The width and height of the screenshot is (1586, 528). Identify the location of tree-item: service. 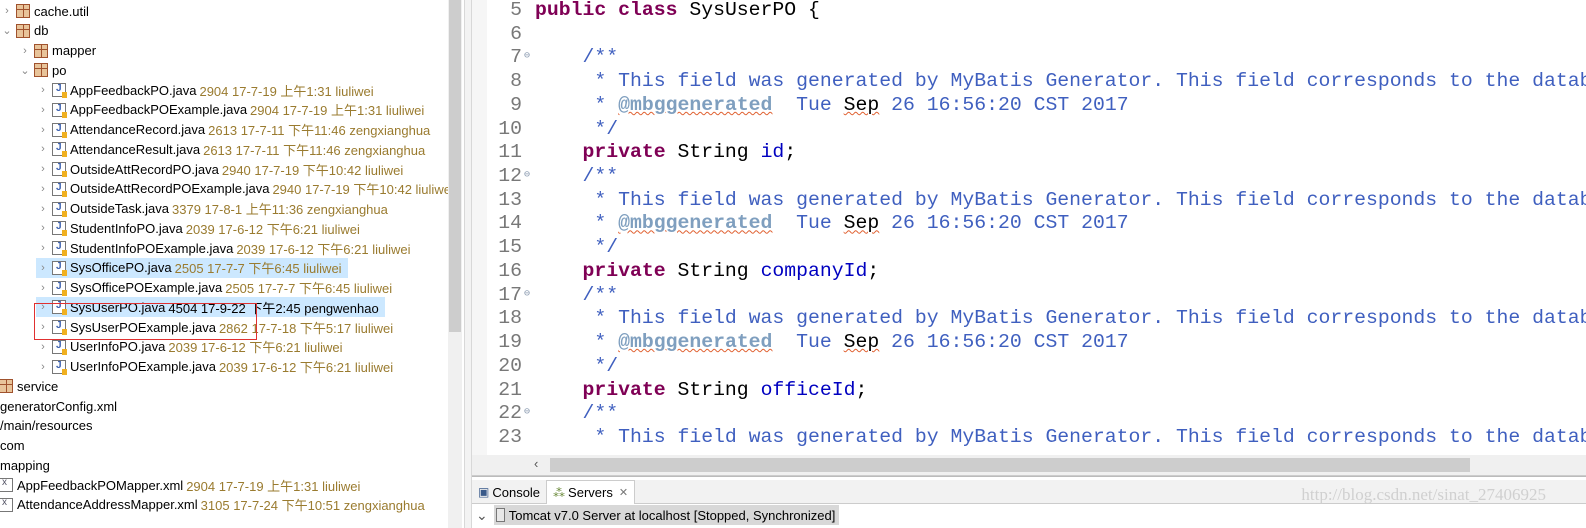
(29, 386).